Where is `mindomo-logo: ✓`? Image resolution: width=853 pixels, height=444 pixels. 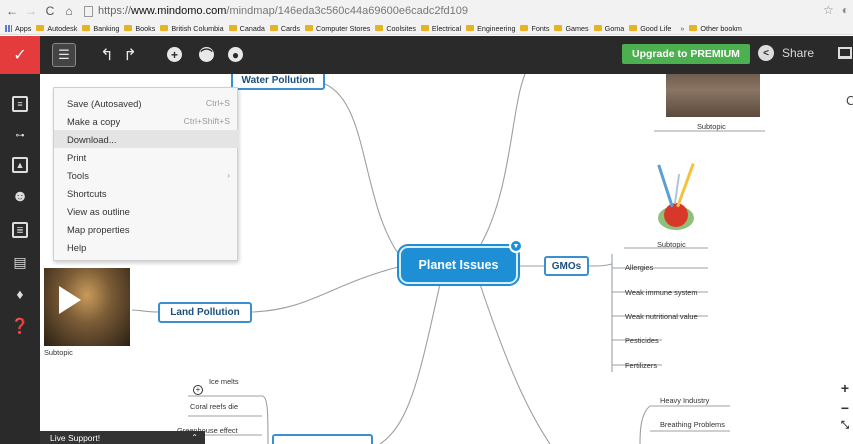 mindomo-logo: ✓ is located at coordinates (20, 55).